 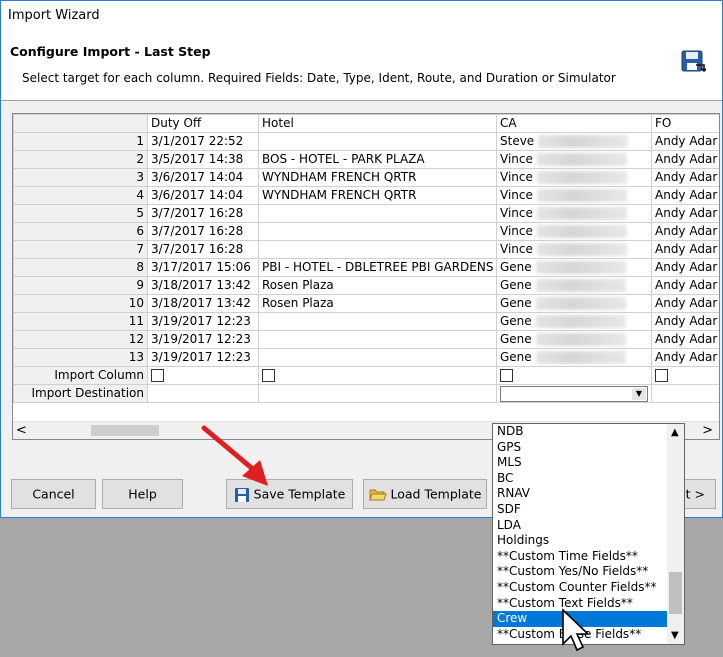 I want to click on dropdown-option: NDB, so click(x=580, y=432).